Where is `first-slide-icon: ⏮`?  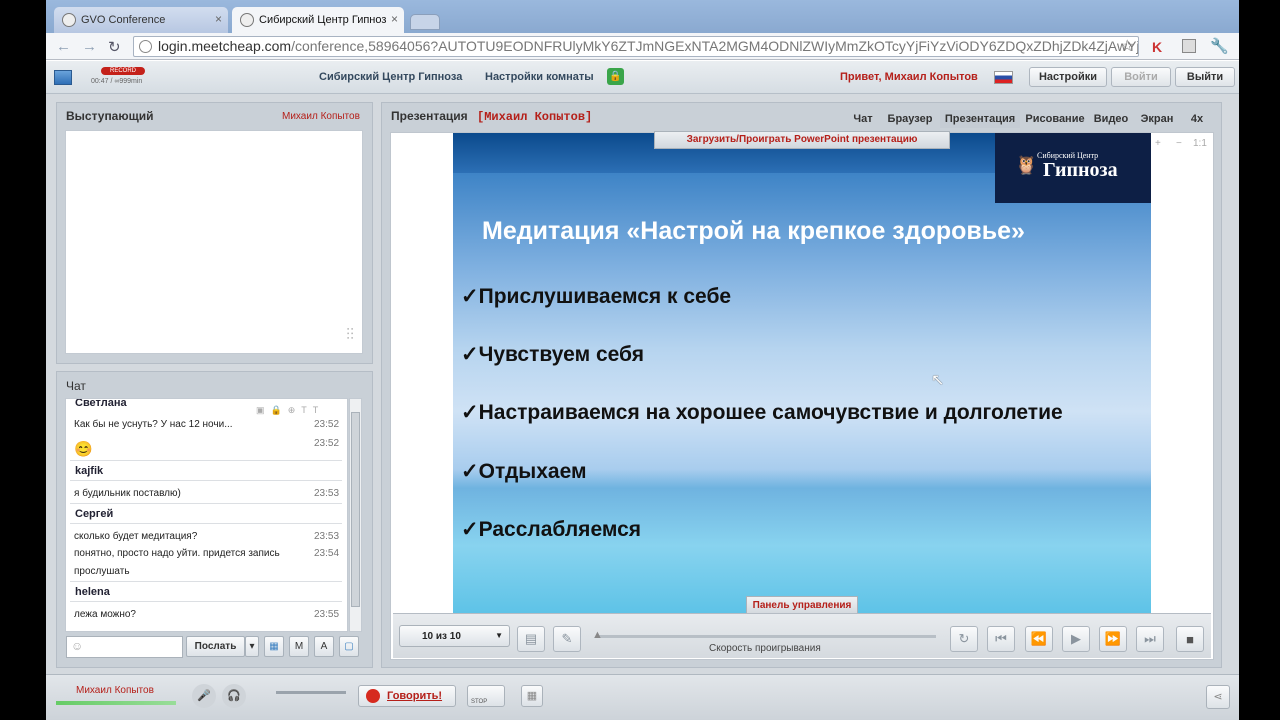
first-slide-icon: ⏮ is located at coordinates (1001, 639).